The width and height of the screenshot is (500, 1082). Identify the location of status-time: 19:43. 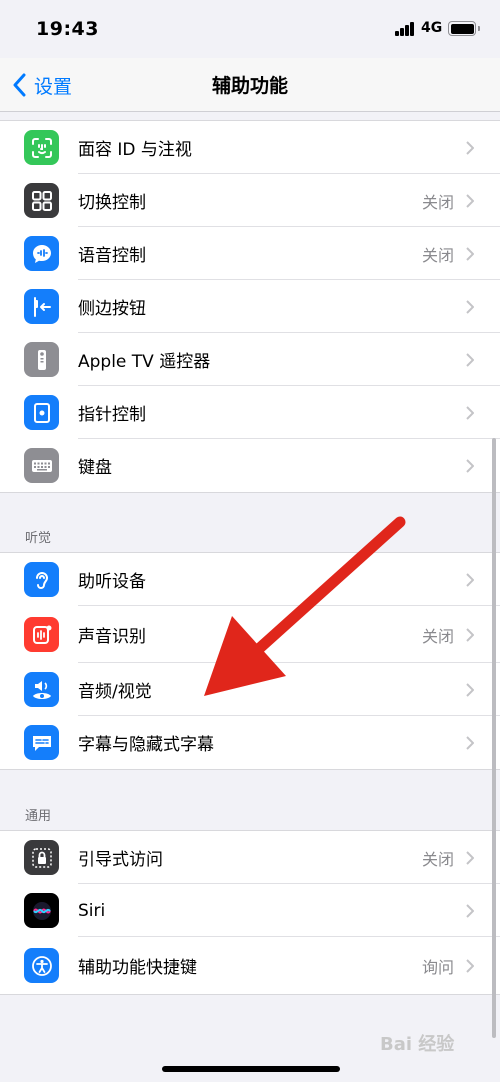
(67, 29).